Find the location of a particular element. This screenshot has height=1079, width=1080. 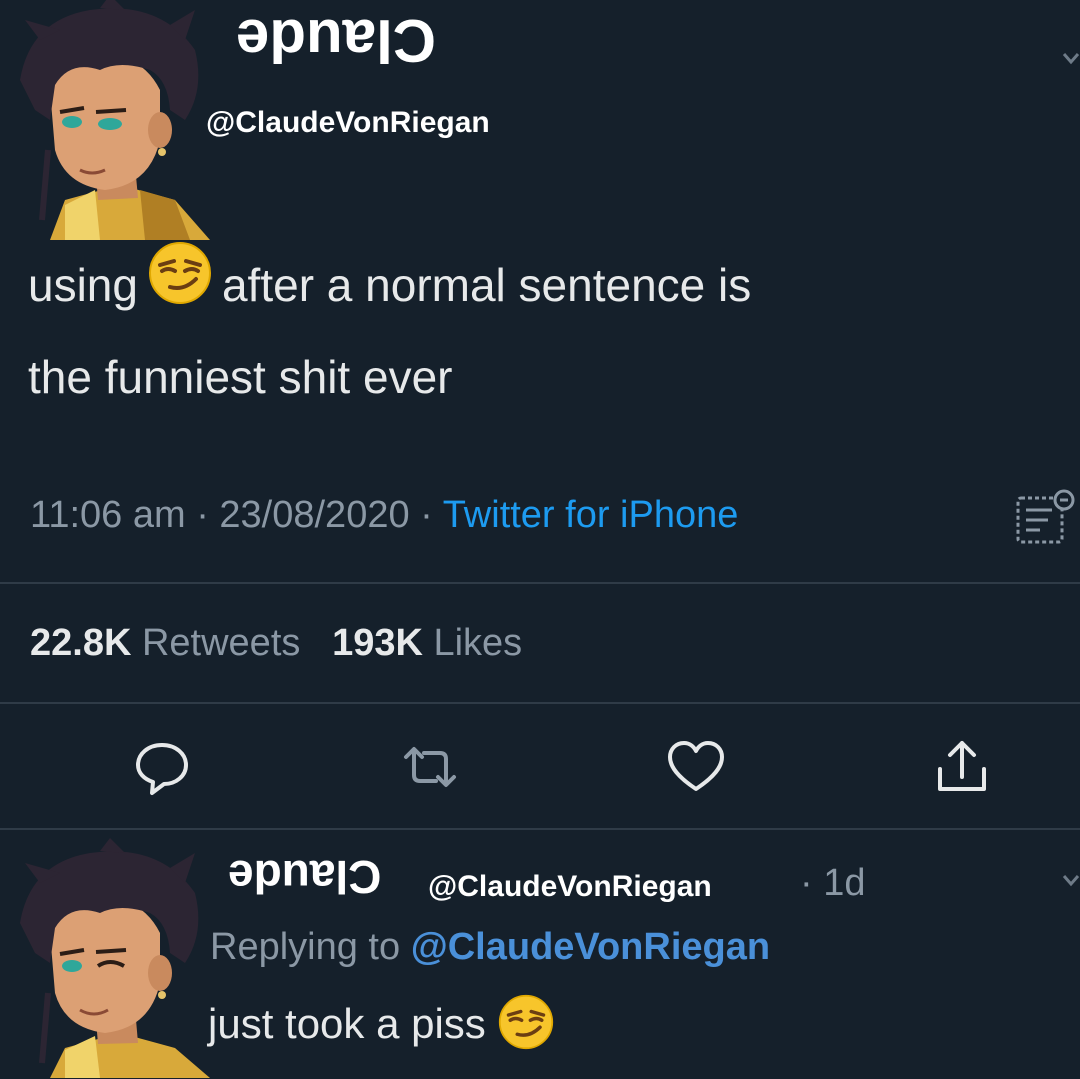

reply-text: just took a piss is located at coordinates (381, 1027).